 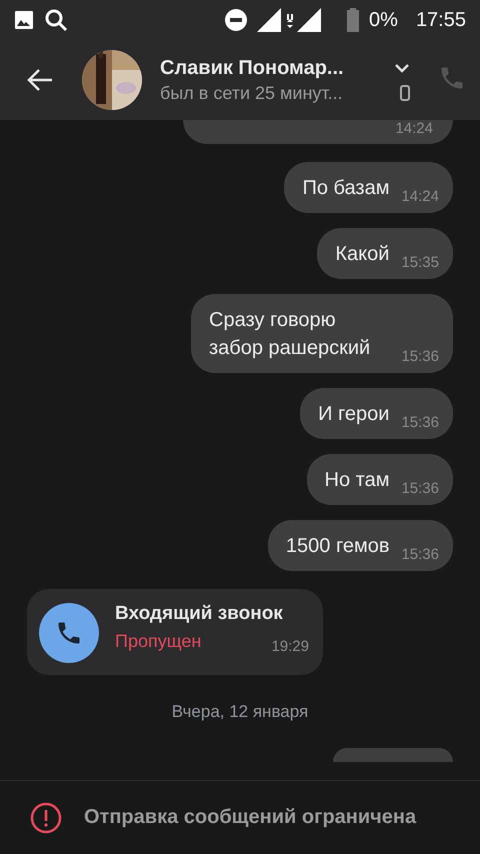 What do you see at coordinates (158, 641) in the screenshot?
I see `call-status: Пропущен` at bounding box center [158, 641].